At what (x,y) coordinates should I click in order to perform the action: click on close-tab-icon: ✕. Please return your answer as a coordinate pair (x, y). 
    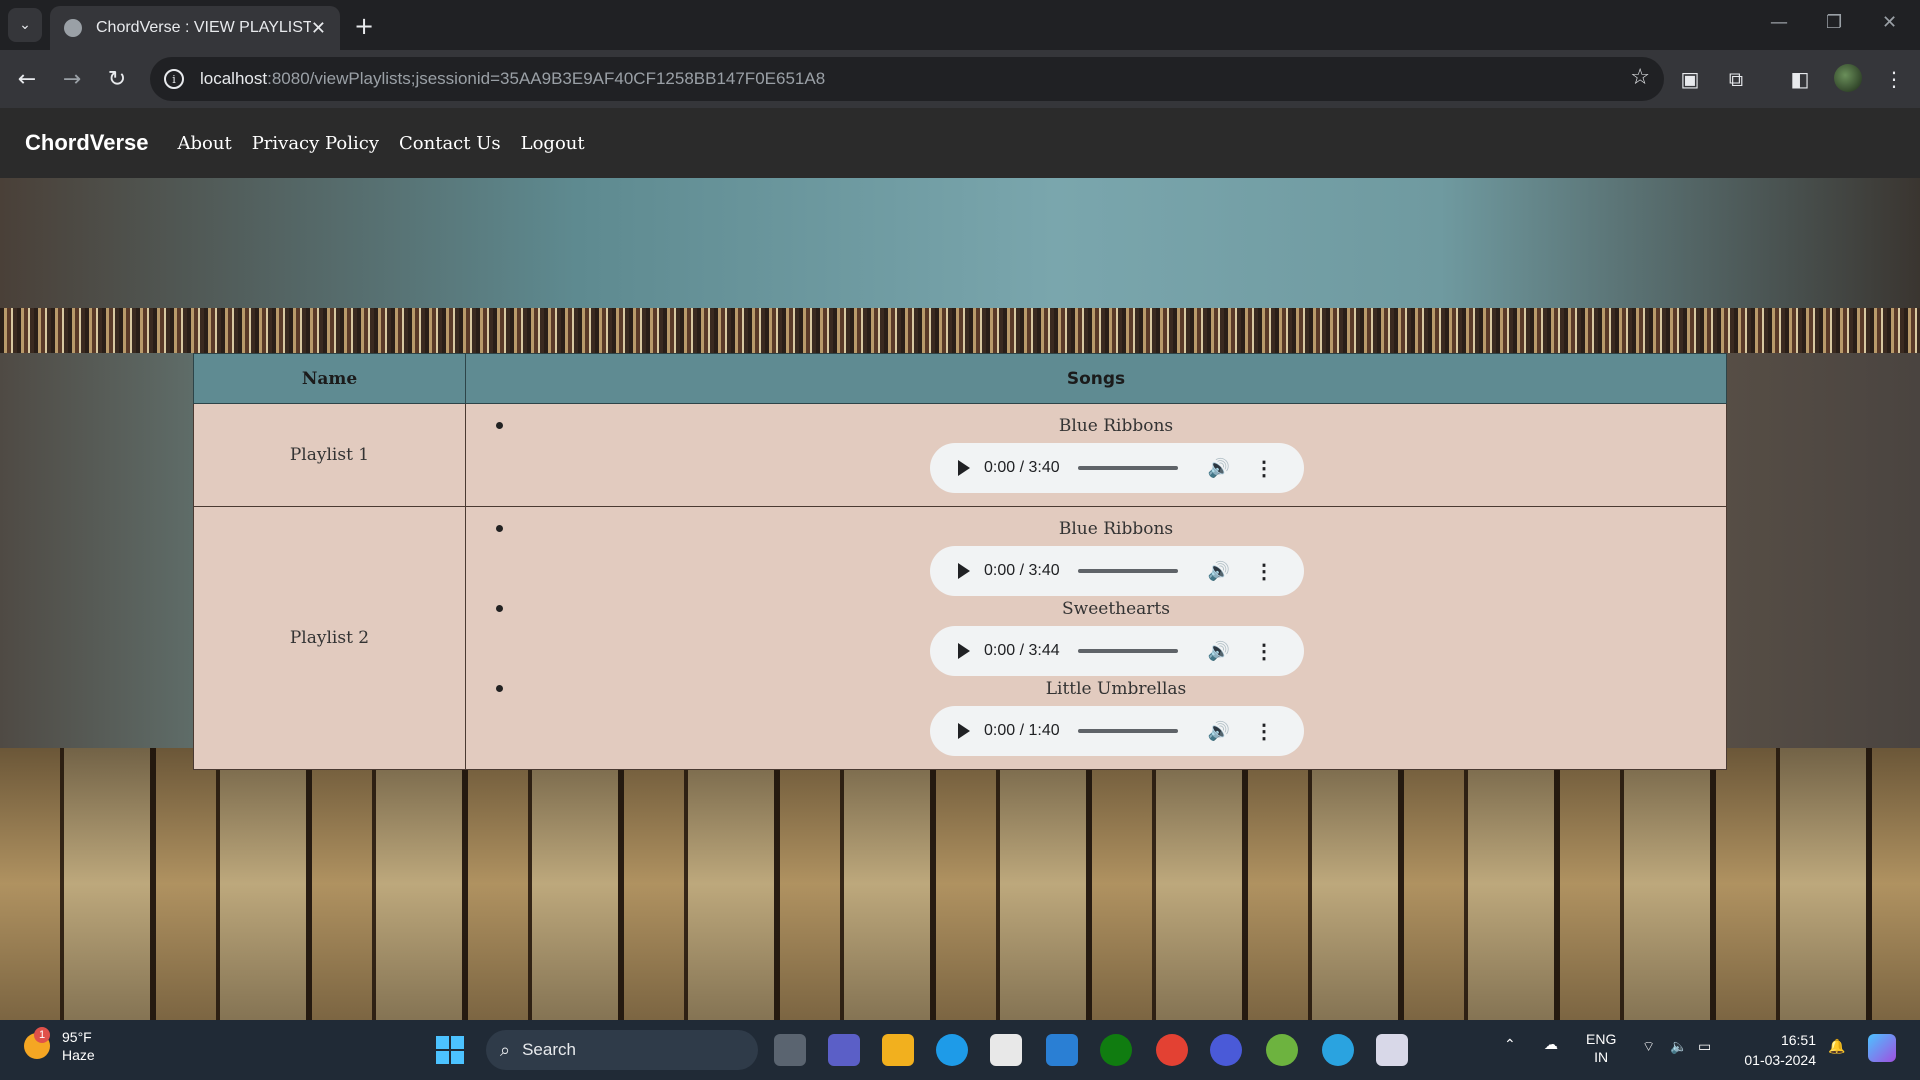
    Looking at the image, I should click on (318, 28).